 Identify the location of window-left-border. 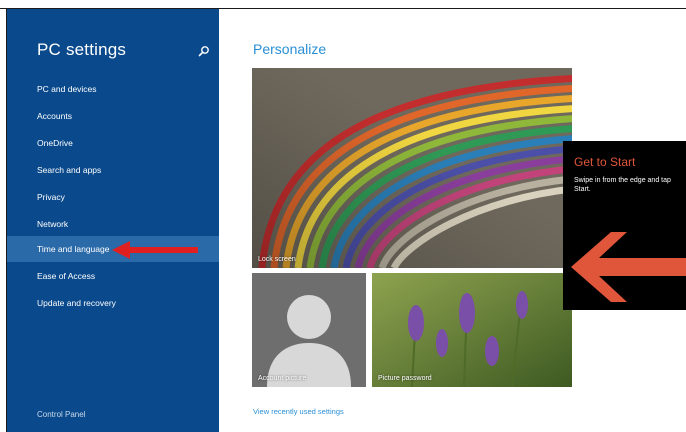
(3, 220).